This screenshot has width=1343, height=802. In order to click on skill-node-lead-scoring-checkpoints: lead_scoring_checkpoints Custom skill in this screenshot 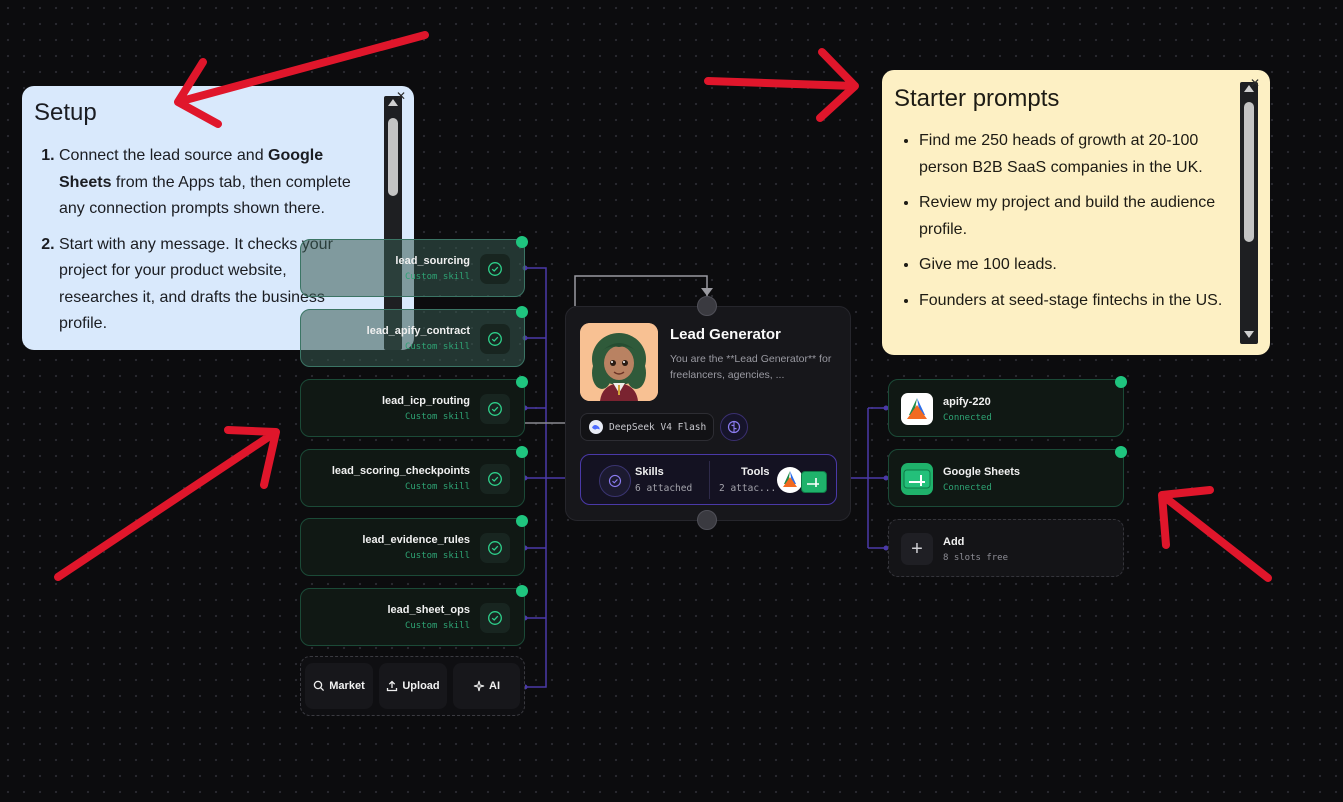, I will do `click(414, 476)`.